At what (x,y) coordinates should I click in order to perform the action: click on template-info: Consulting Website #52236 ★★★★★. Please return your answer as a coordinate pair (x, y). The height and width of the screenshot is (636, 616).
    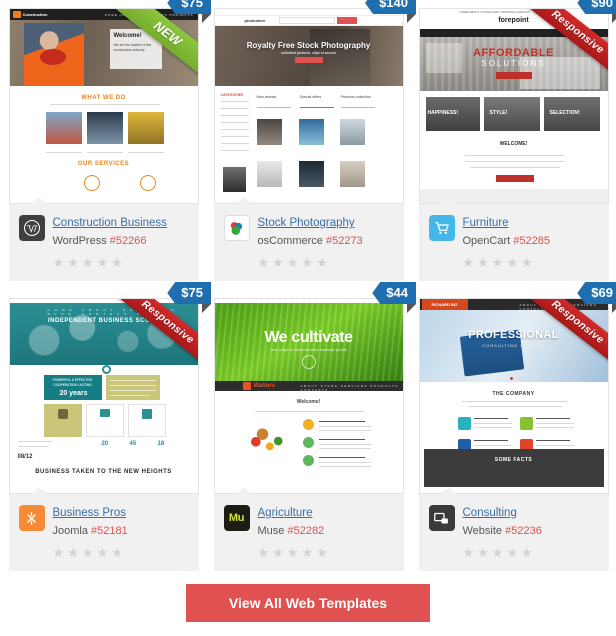
    Looking at the image, I should click on (513, 529).